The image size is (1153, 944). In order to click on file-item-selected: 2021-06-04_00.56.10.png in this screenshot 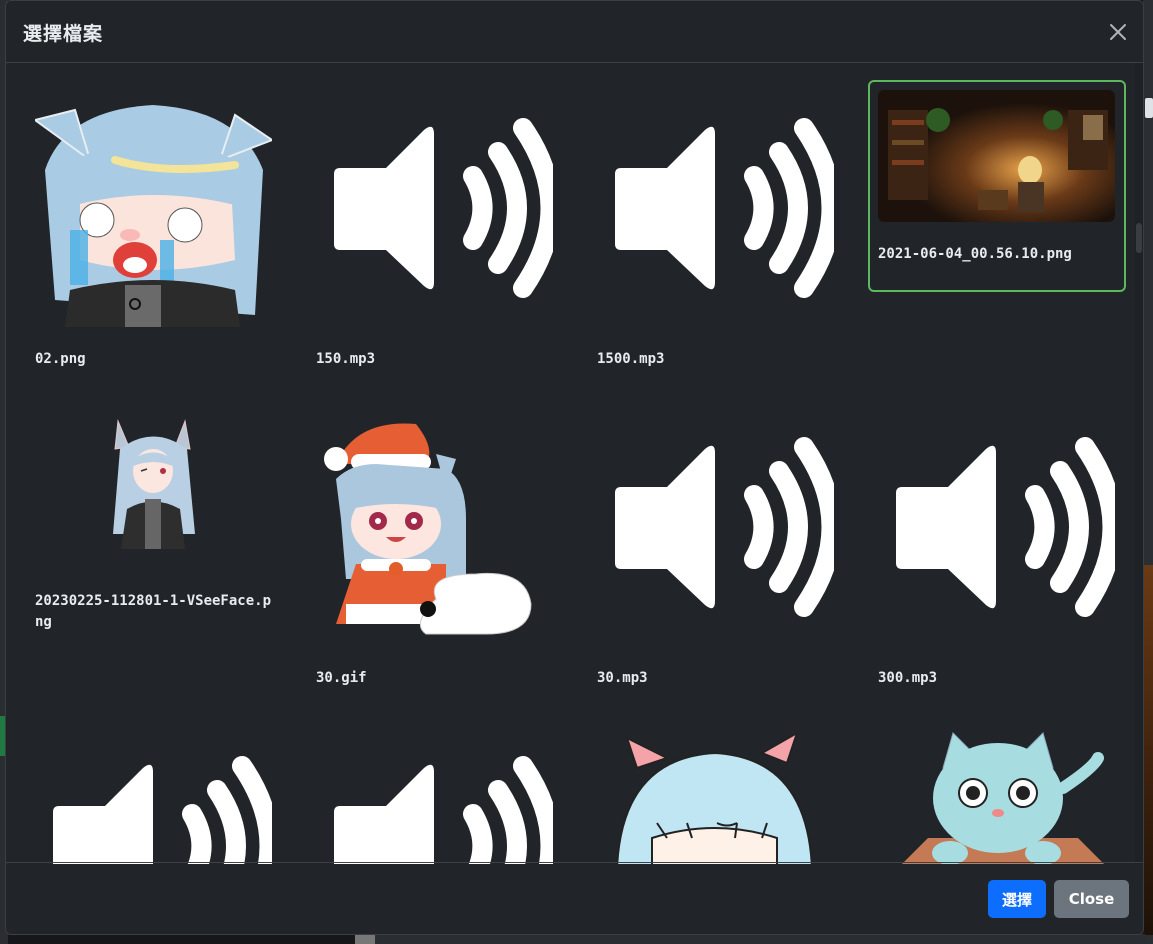, I will do `click(997, 186)`.